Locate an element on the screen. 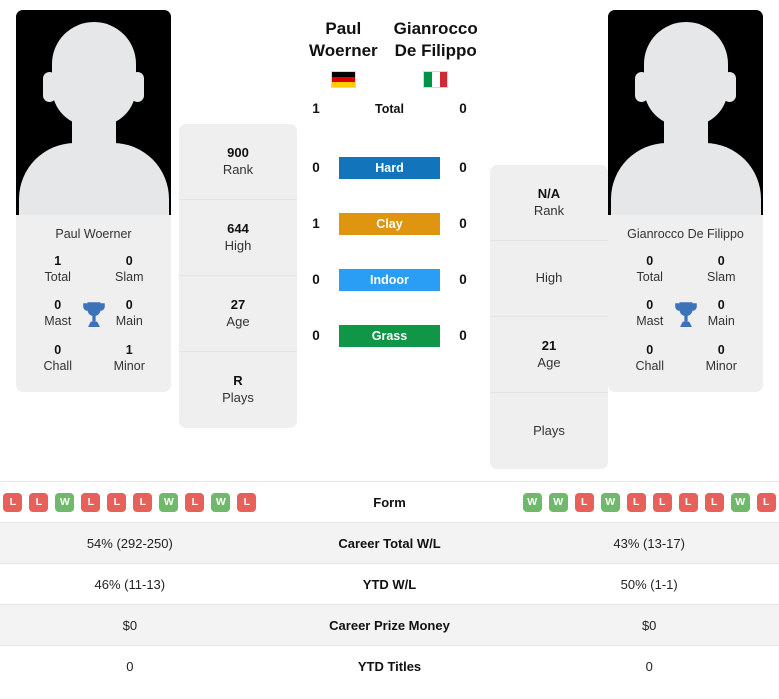 The image size is (779, 699). table-row: 46% (11-13) YTD W/L 50% (1-1) is located at coordinates (389, 583).